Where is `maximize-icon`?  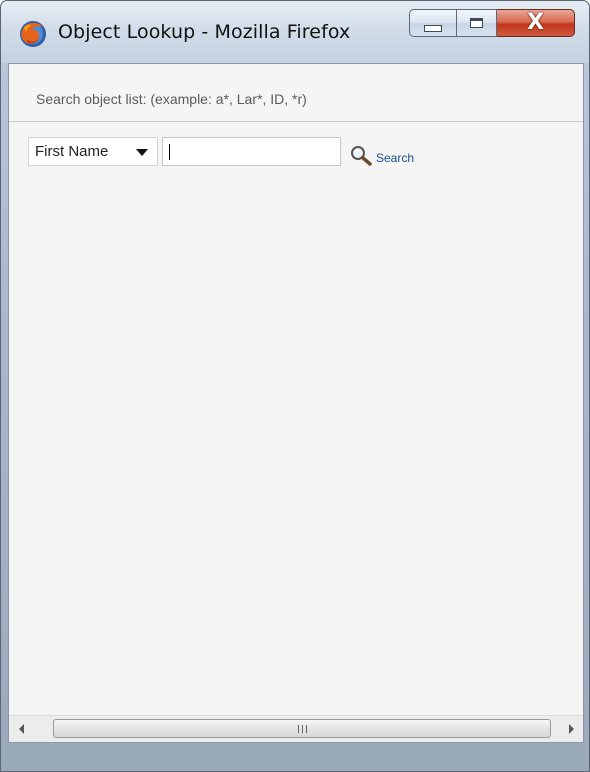 maximize-icon is located at coordinates (476, 23).